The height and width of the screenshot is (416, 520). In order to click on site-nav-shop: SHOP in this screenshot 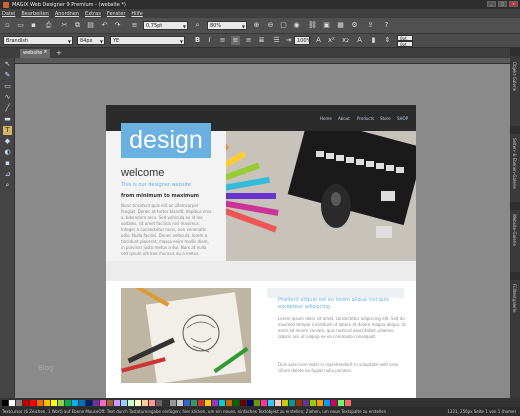, I will do `click(402, 118)`.